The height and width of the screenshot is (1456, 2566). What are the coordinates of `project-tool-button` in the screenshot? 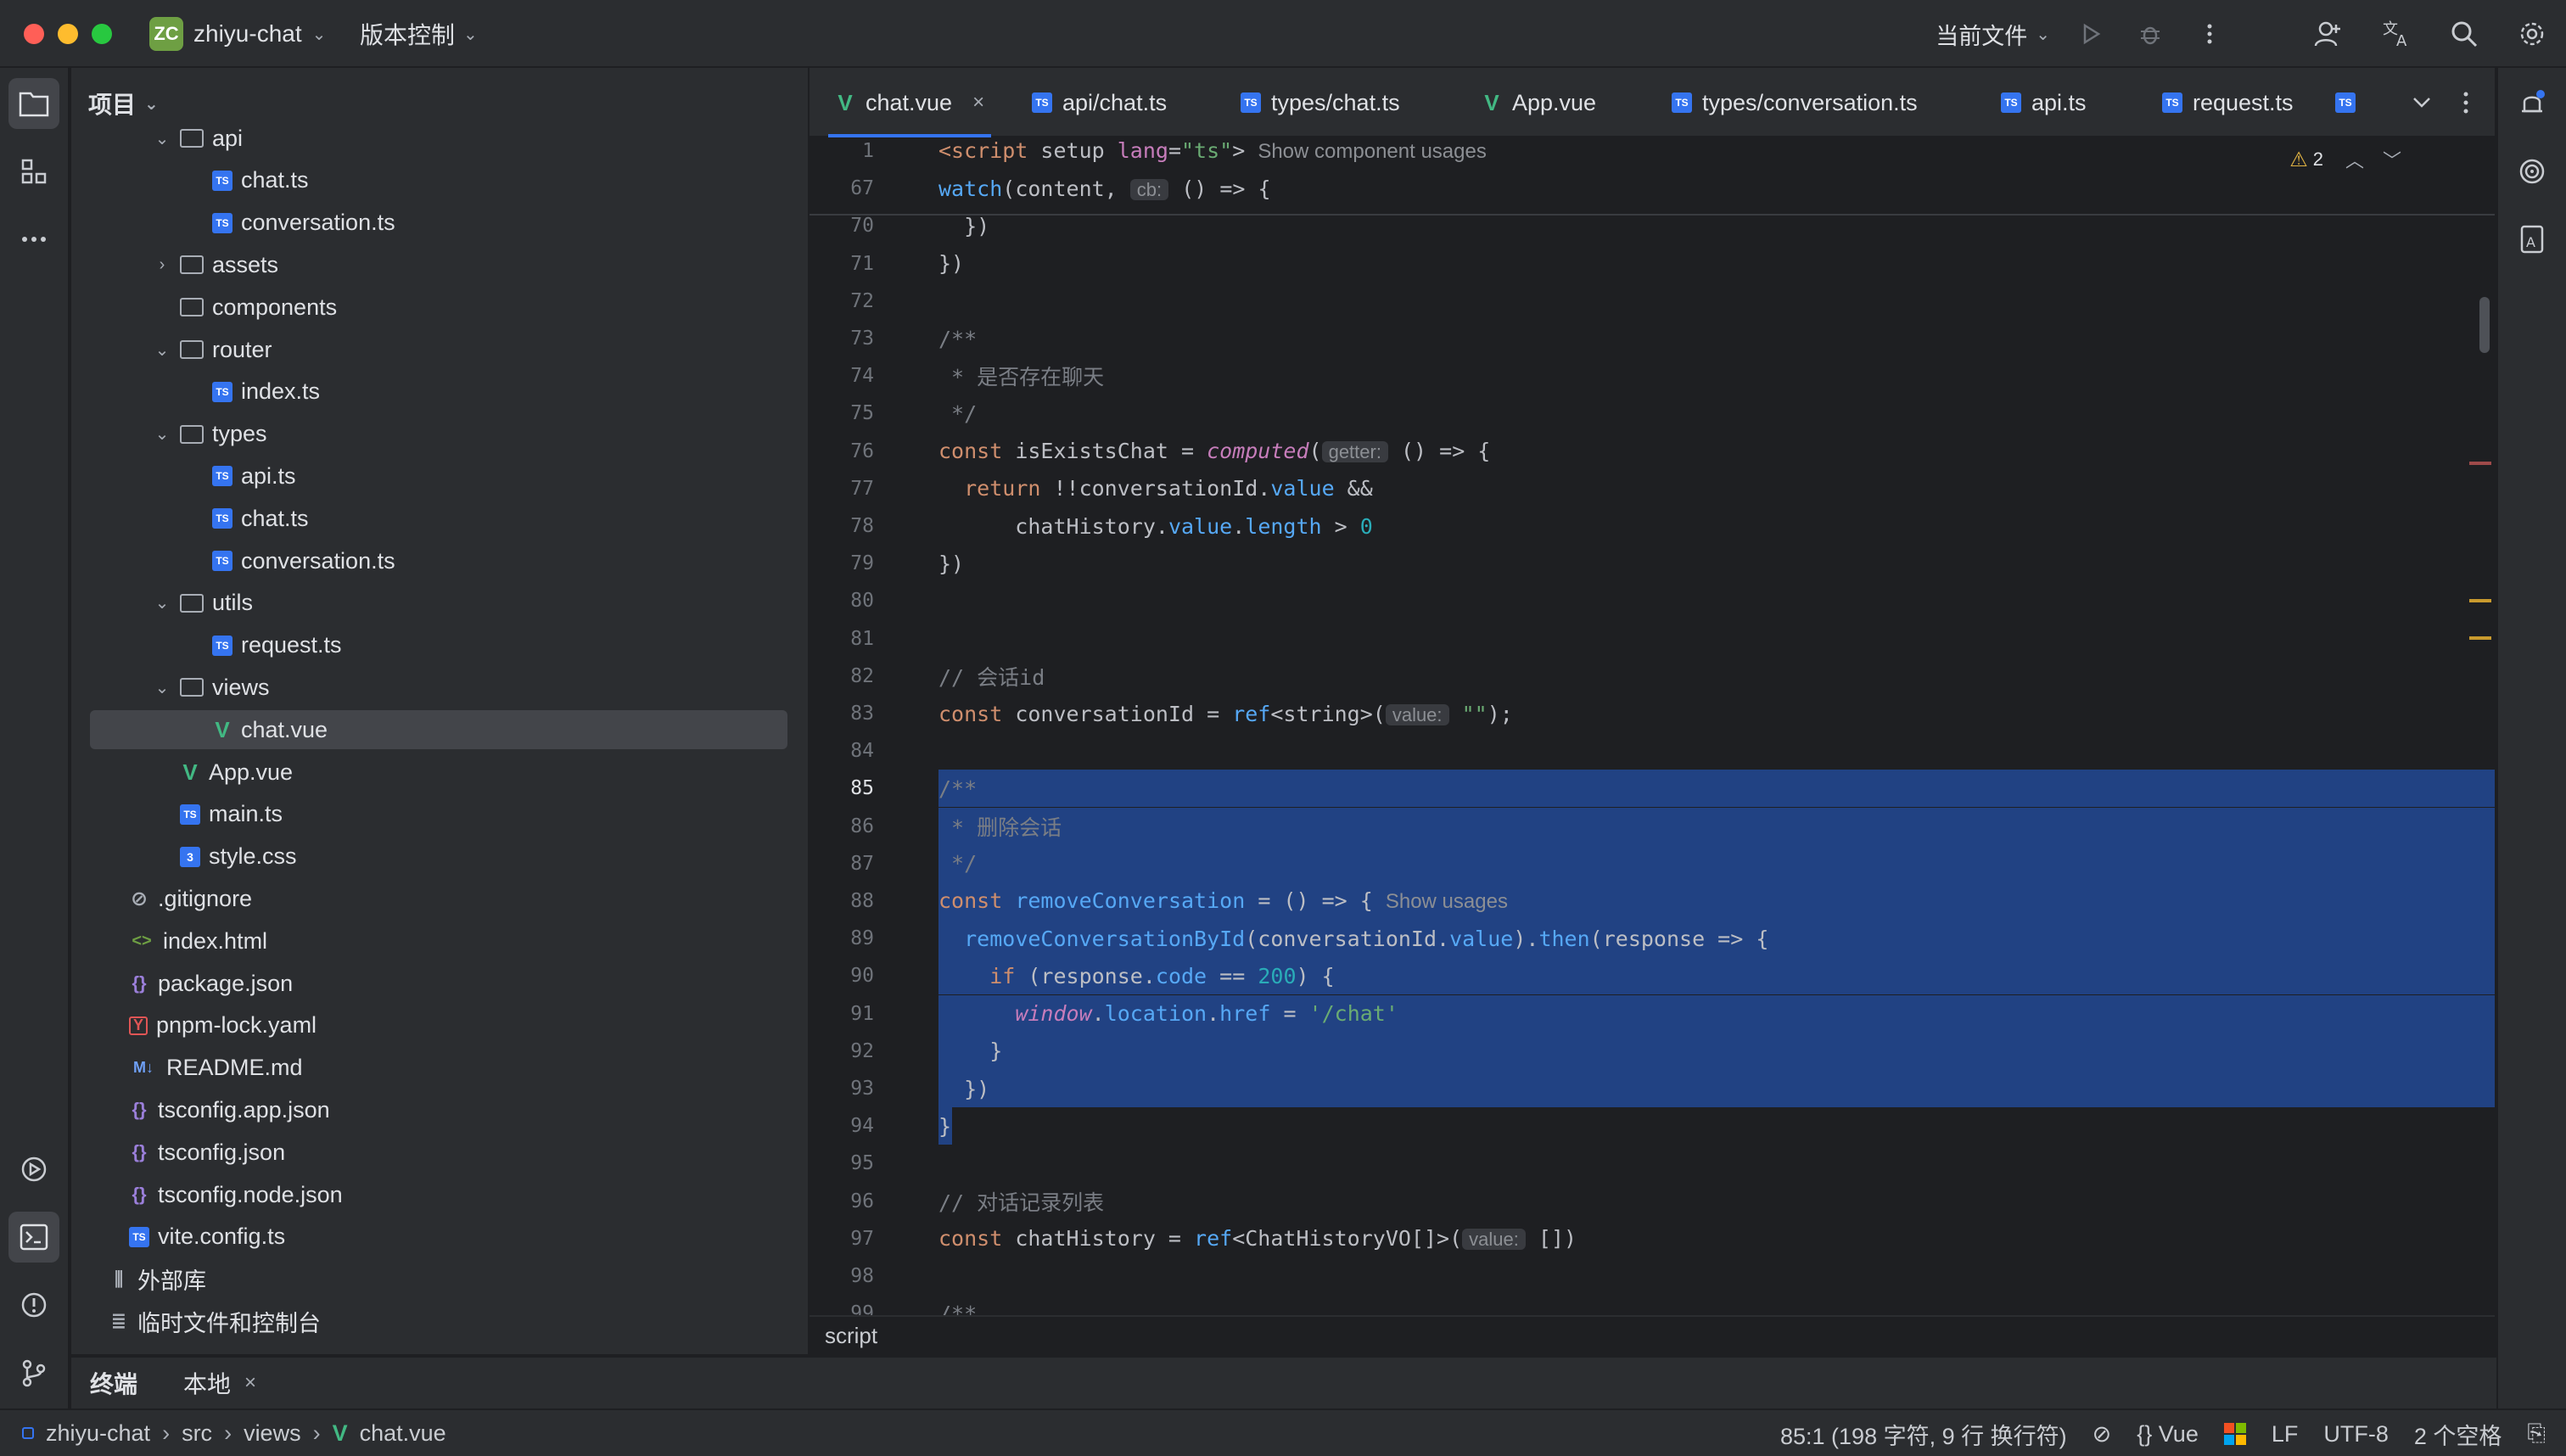 It's located at (33, 103).